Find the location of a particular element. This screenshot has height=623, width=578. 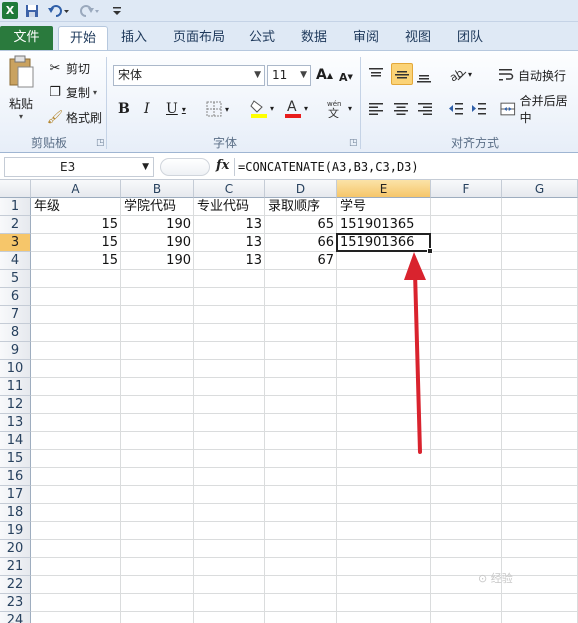

tab-formulas: 公式 is located at coordinates (262, 38).